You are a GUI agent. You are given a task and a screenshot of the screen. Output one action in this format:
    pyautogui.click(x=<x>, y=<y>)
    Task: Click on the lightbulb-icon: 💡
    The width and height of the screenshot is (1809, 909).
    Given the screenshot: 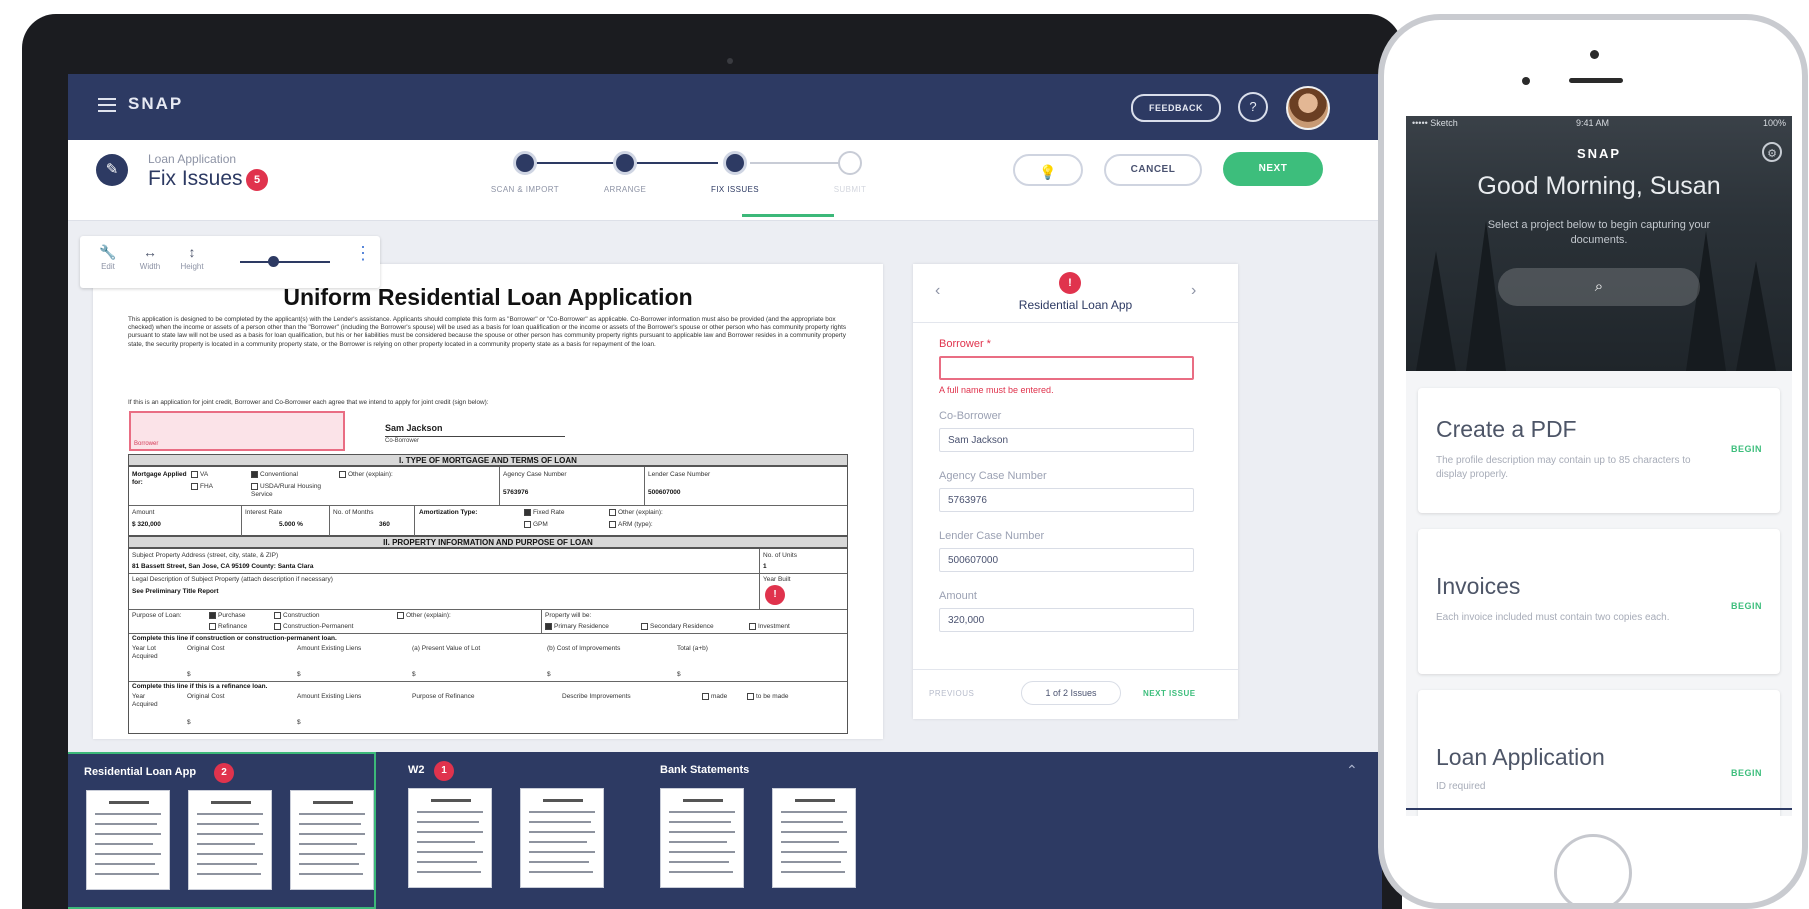 What is the action you would take?
    pyautogui.click(x=1048, y=170)
    